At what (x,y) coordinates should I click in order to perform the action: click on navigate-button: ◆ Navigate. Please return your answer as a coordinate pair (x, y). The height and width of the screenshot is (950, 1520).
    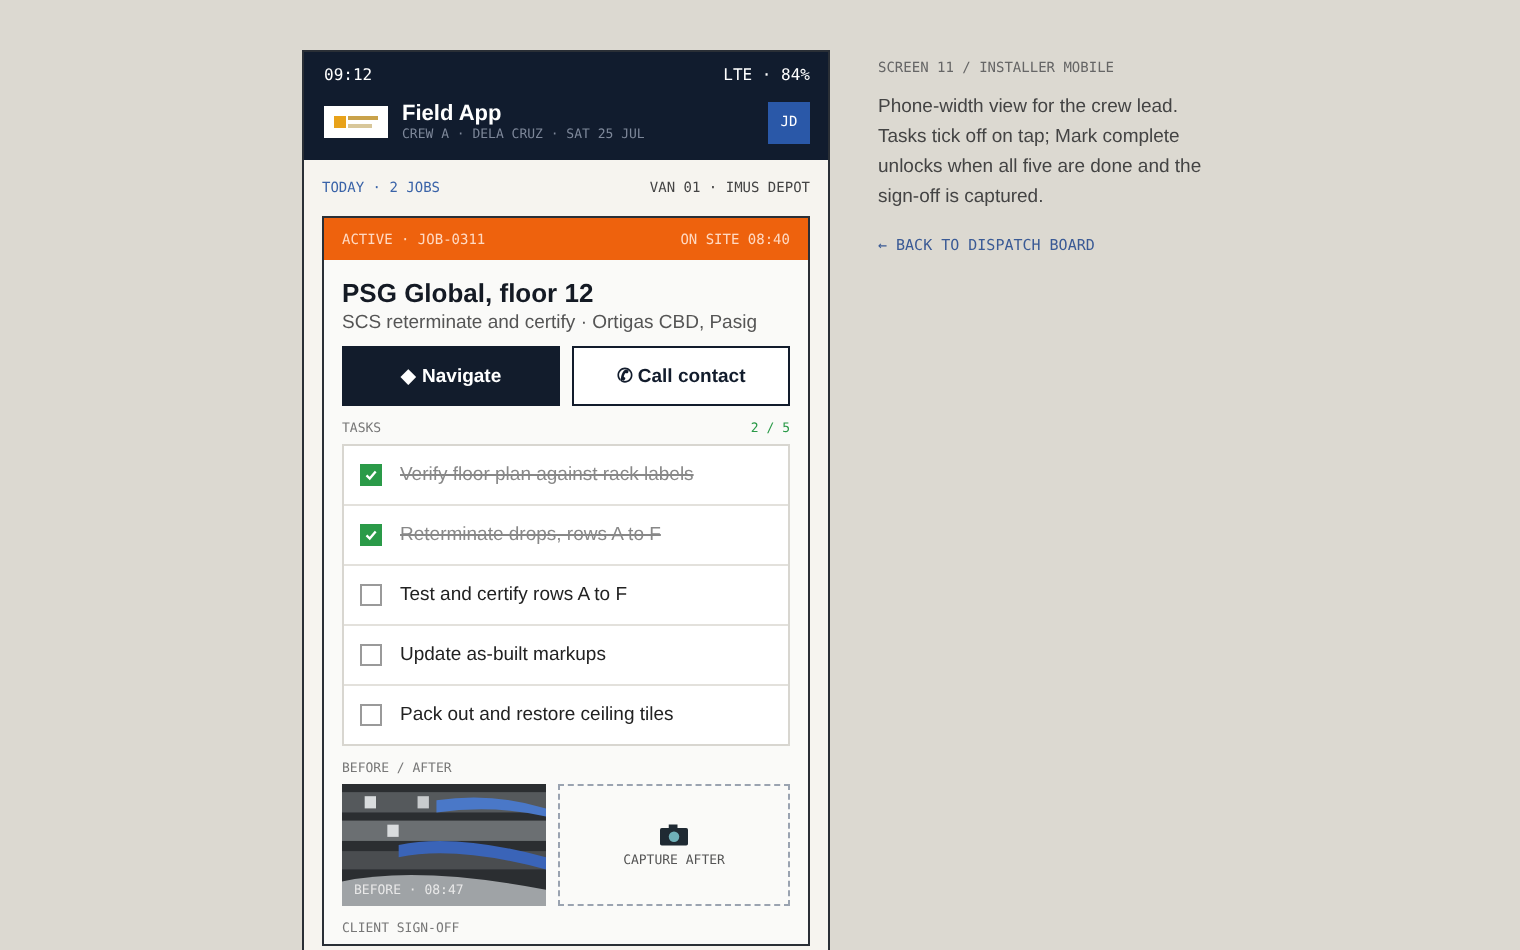
    Looking at the image, I should click on (451, 376).